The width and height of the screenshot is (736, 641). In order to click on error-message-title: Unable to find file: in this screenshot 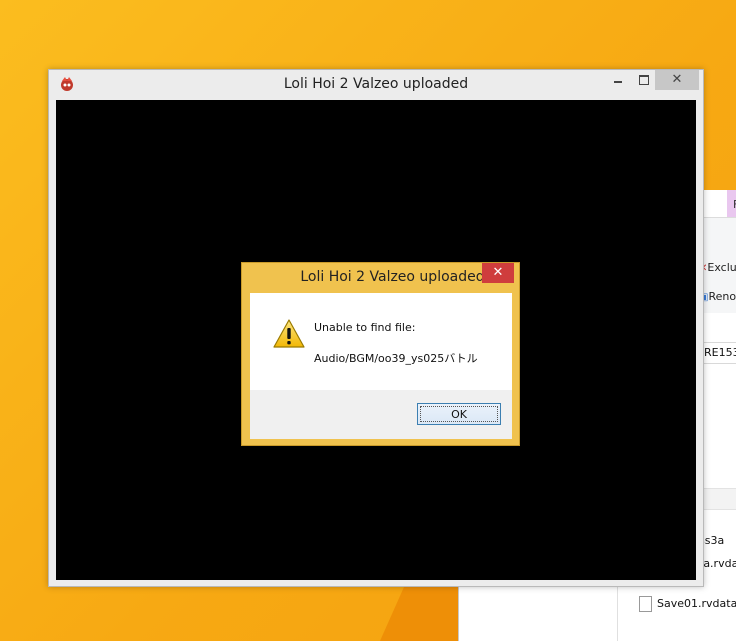, I will do `click(365, 327)`.